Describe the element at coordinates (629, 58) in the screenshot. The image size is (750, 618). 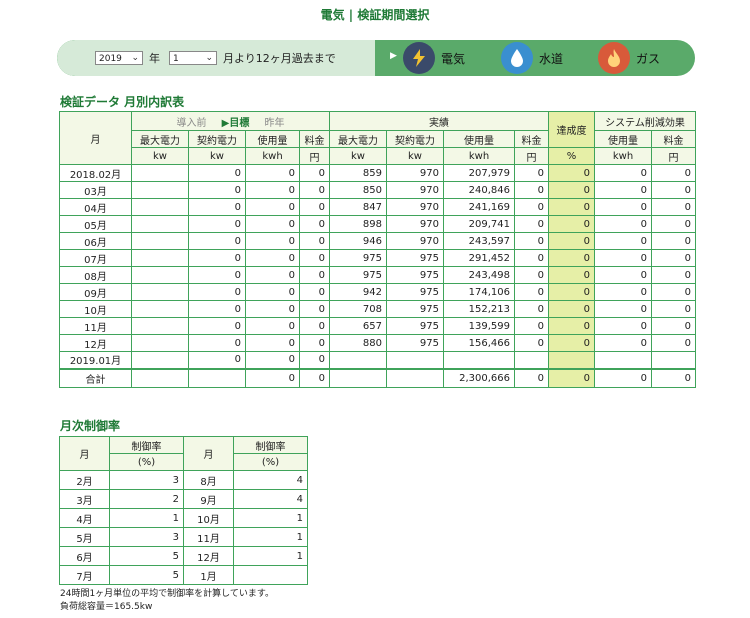
I see `utility-gas-button: ガス` at that location.